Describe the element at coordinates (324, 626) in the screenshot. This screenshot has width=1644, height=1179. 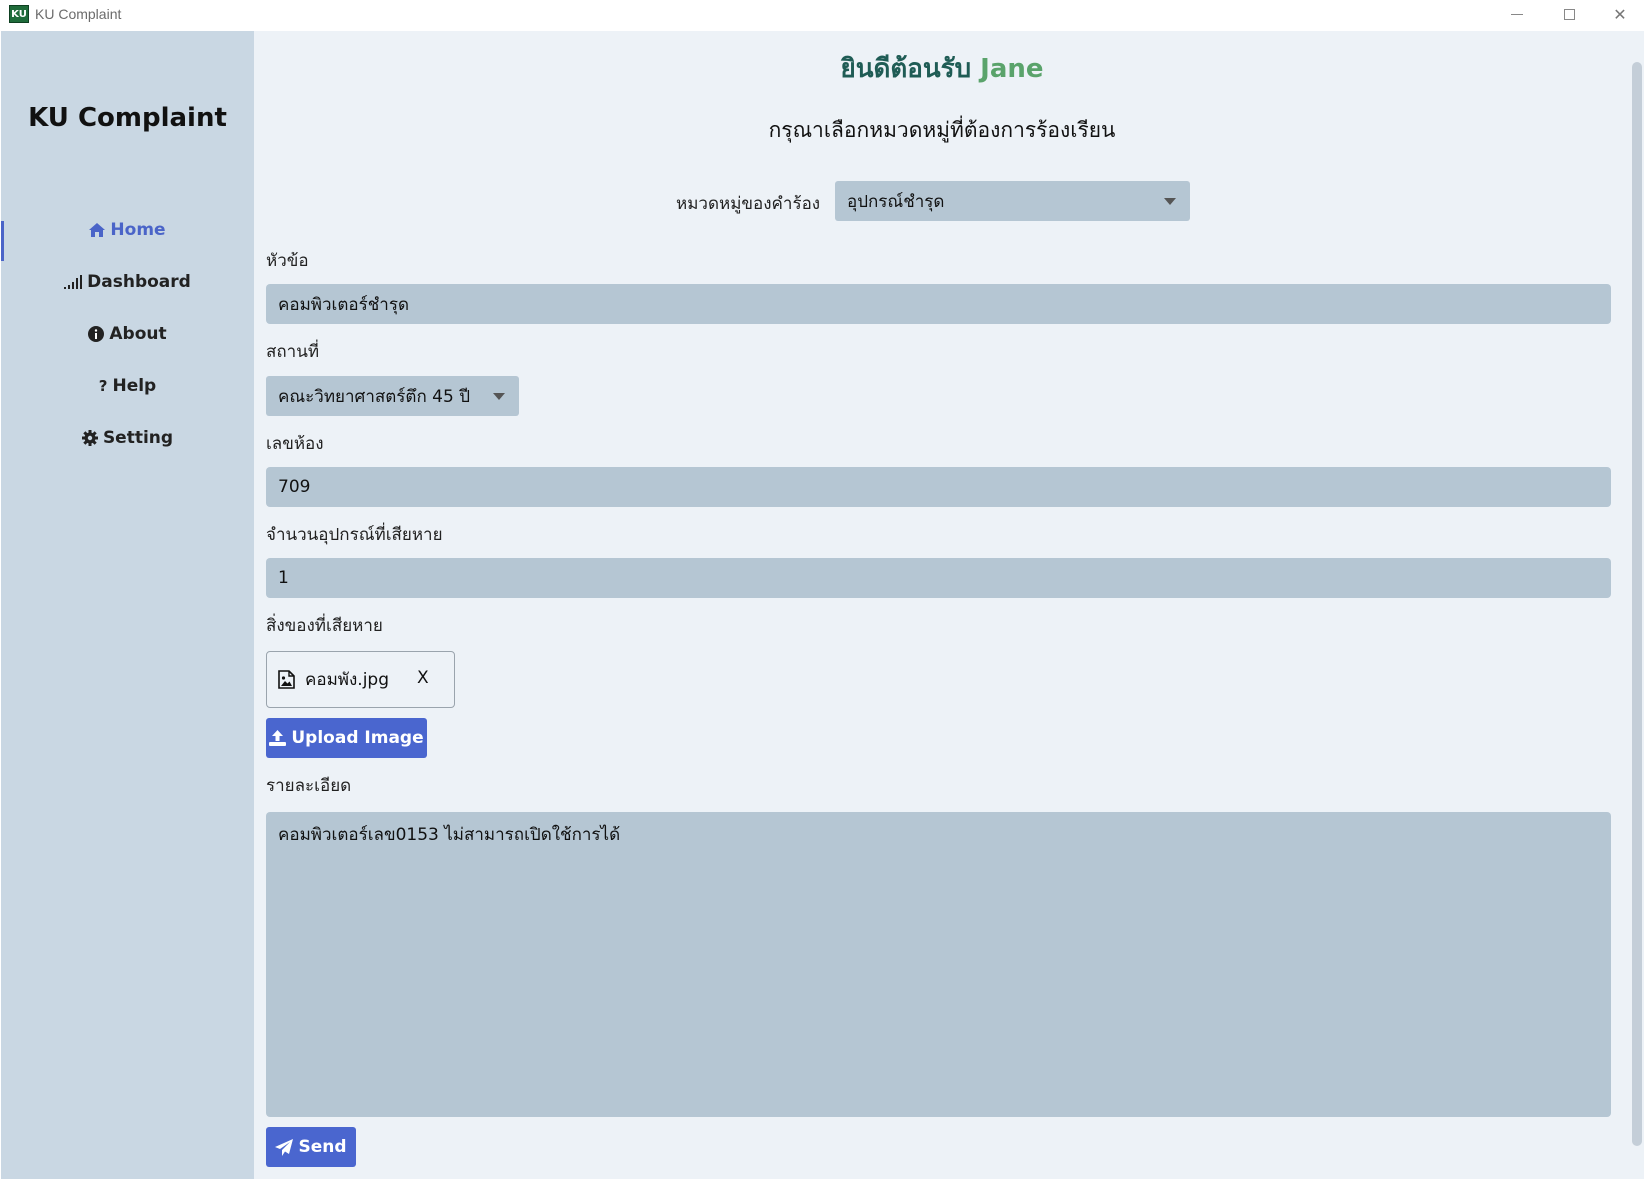
I see `items-label: สิ่งของที่เสียหาย` at that location.